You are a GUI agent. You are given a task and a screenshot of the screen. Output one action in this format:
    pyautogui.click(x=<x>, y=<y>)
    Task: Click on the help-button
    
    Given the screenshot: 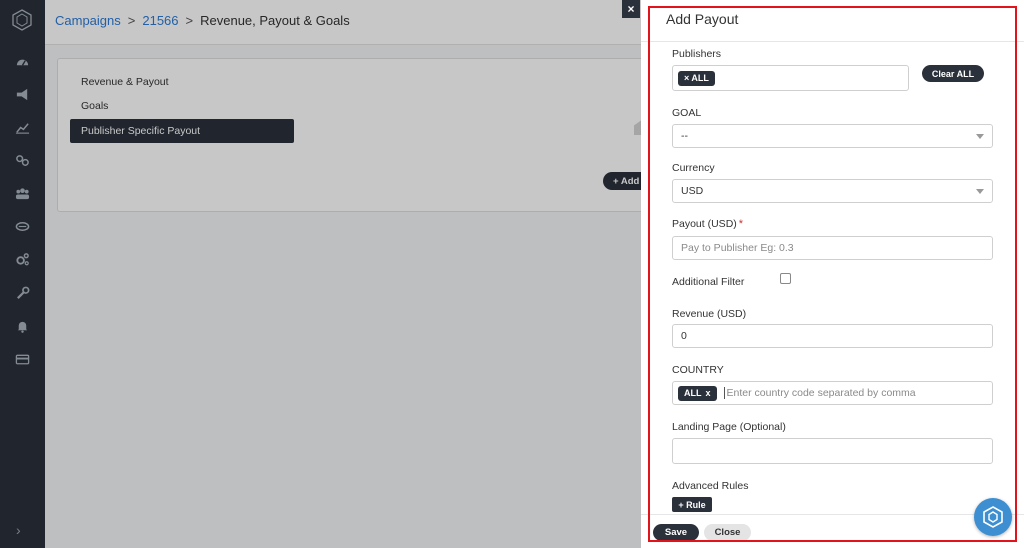 What is the action you would take?
    pyautogui.click(x=993, y=517)
    